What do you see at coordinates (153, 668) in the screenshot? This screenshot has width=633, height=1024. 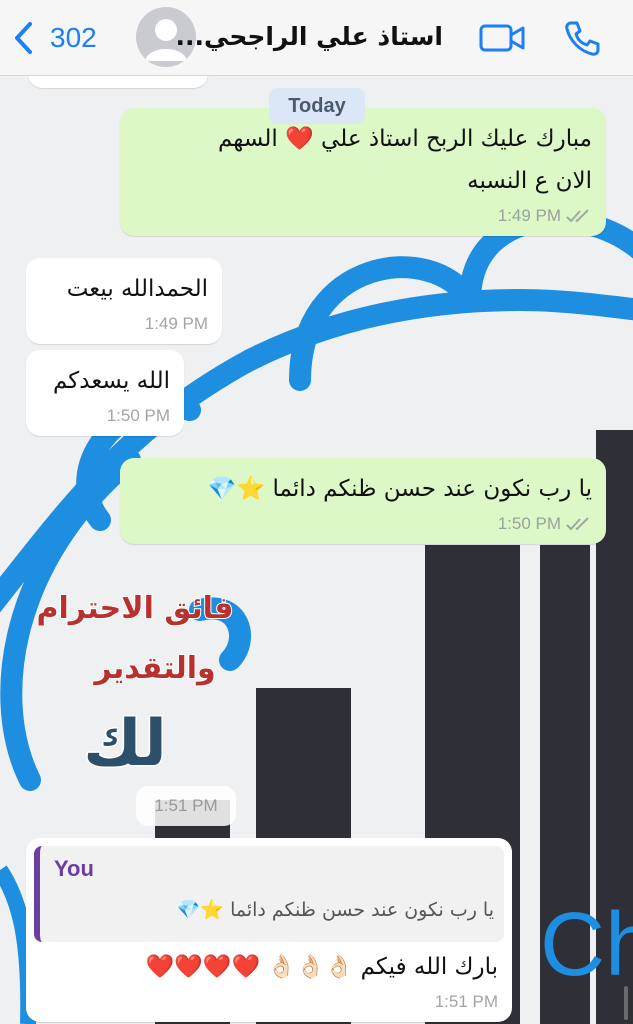 I see `sticker-line-2: والتقدير` at bounding box center [153, 668].